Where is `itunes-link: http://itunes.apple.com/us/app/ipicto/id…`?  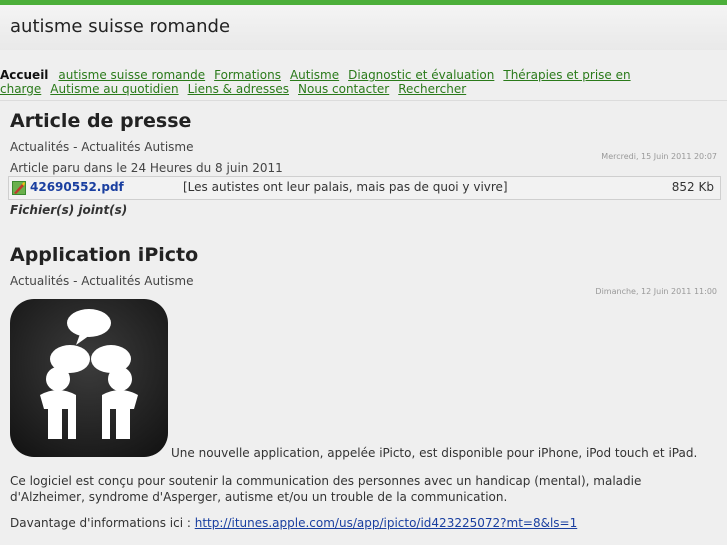 itunes-link: http://itunes.apple.com/us/app/ipicto/id… is located at coordinates (386, 523).